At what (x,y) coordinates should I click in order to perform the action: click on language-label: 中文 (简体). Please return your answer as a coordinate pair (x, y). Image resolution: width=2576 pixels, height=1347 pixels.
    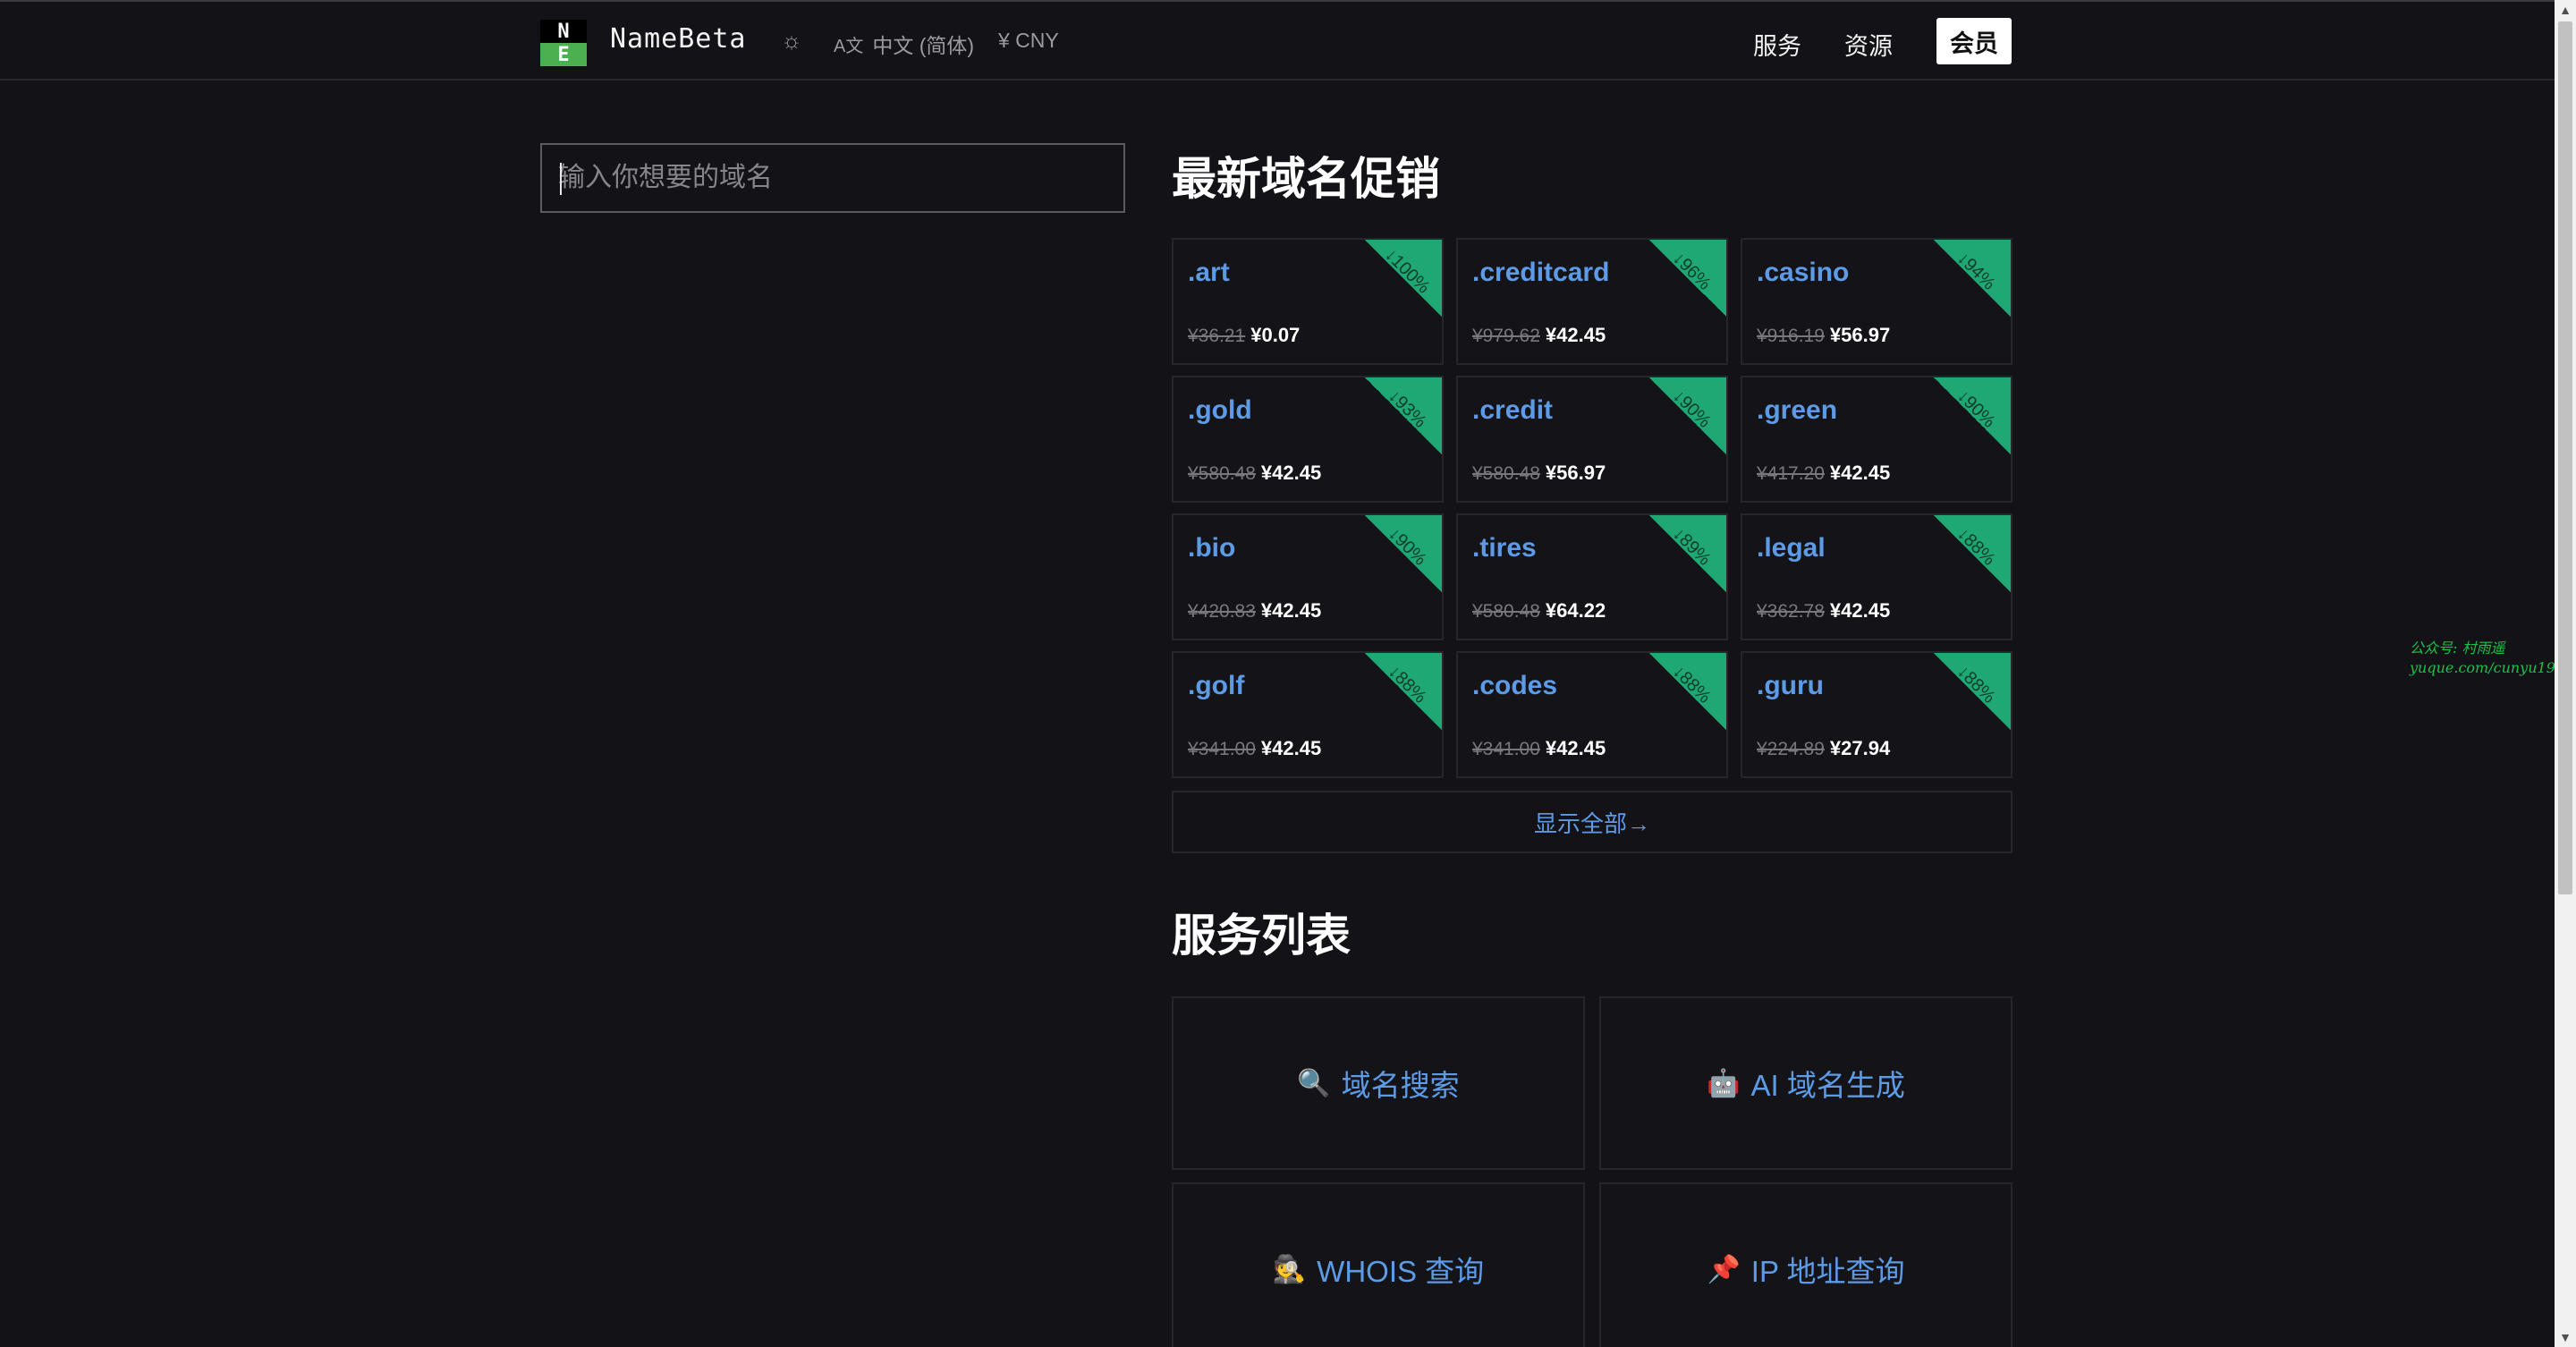
    Looking at the image, I should click on (923, 45).